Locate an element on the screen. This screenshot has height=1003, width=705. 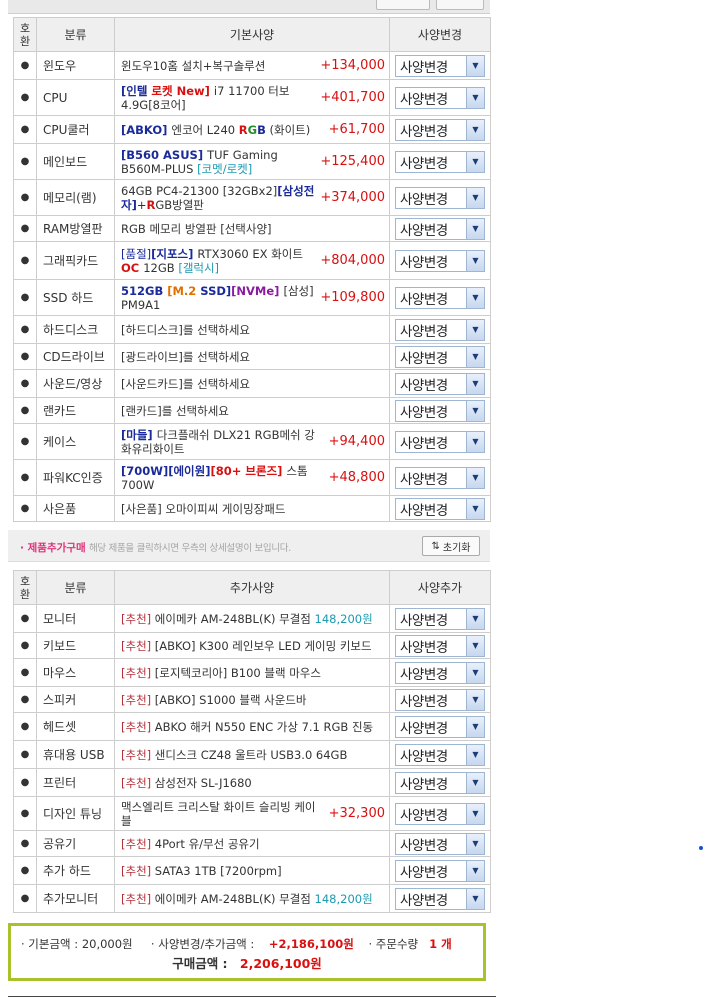
row-item: [하드디스크]를 선택하세요 is located at coordinates (252, 329).